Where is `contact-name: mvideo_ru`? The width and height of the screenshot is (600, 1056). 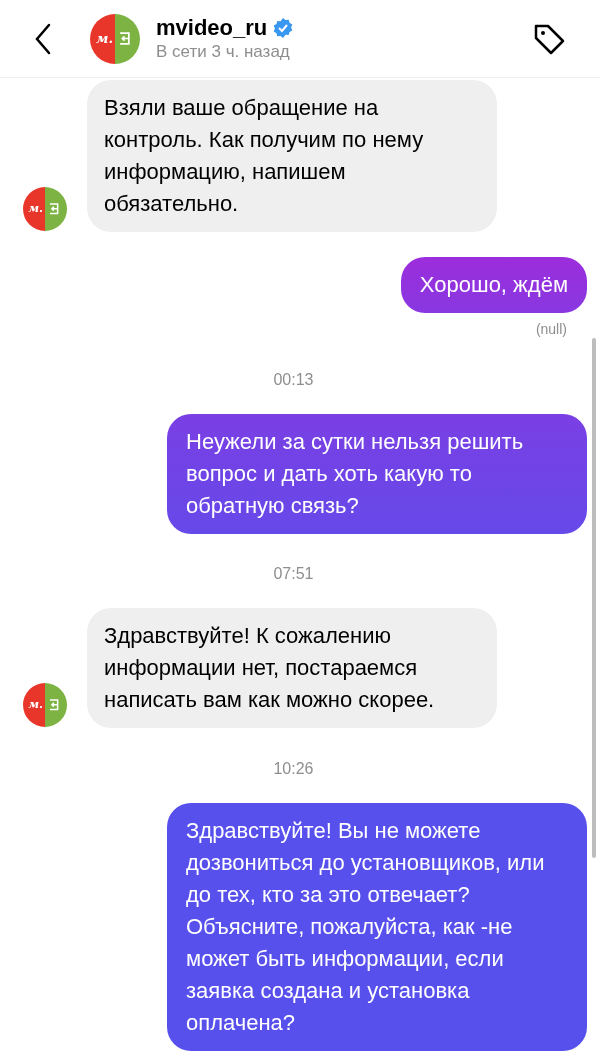 contact-name: mvideo_ru is located at coordinates (212, 27).